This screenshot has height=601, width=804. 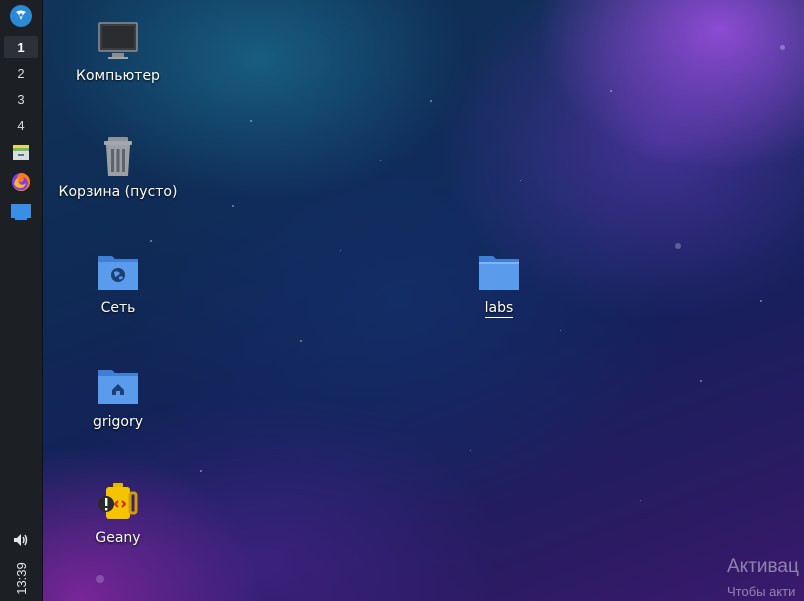 What do you see at coordinates (118, 538) in the screenshot?
I see `icon-label: Geany` at bounding box center [118, 538].